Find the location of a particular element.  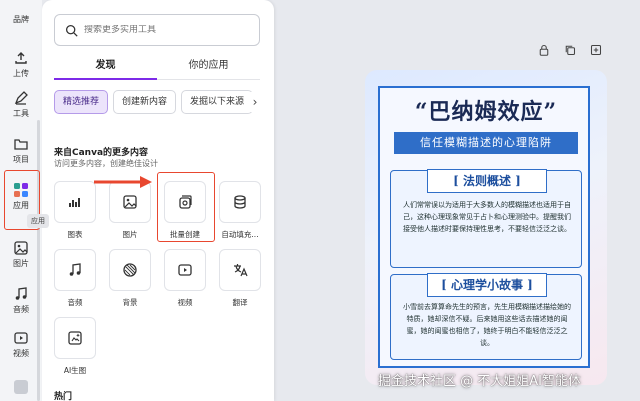

add-page-icon is located at coordinates (596, 50).